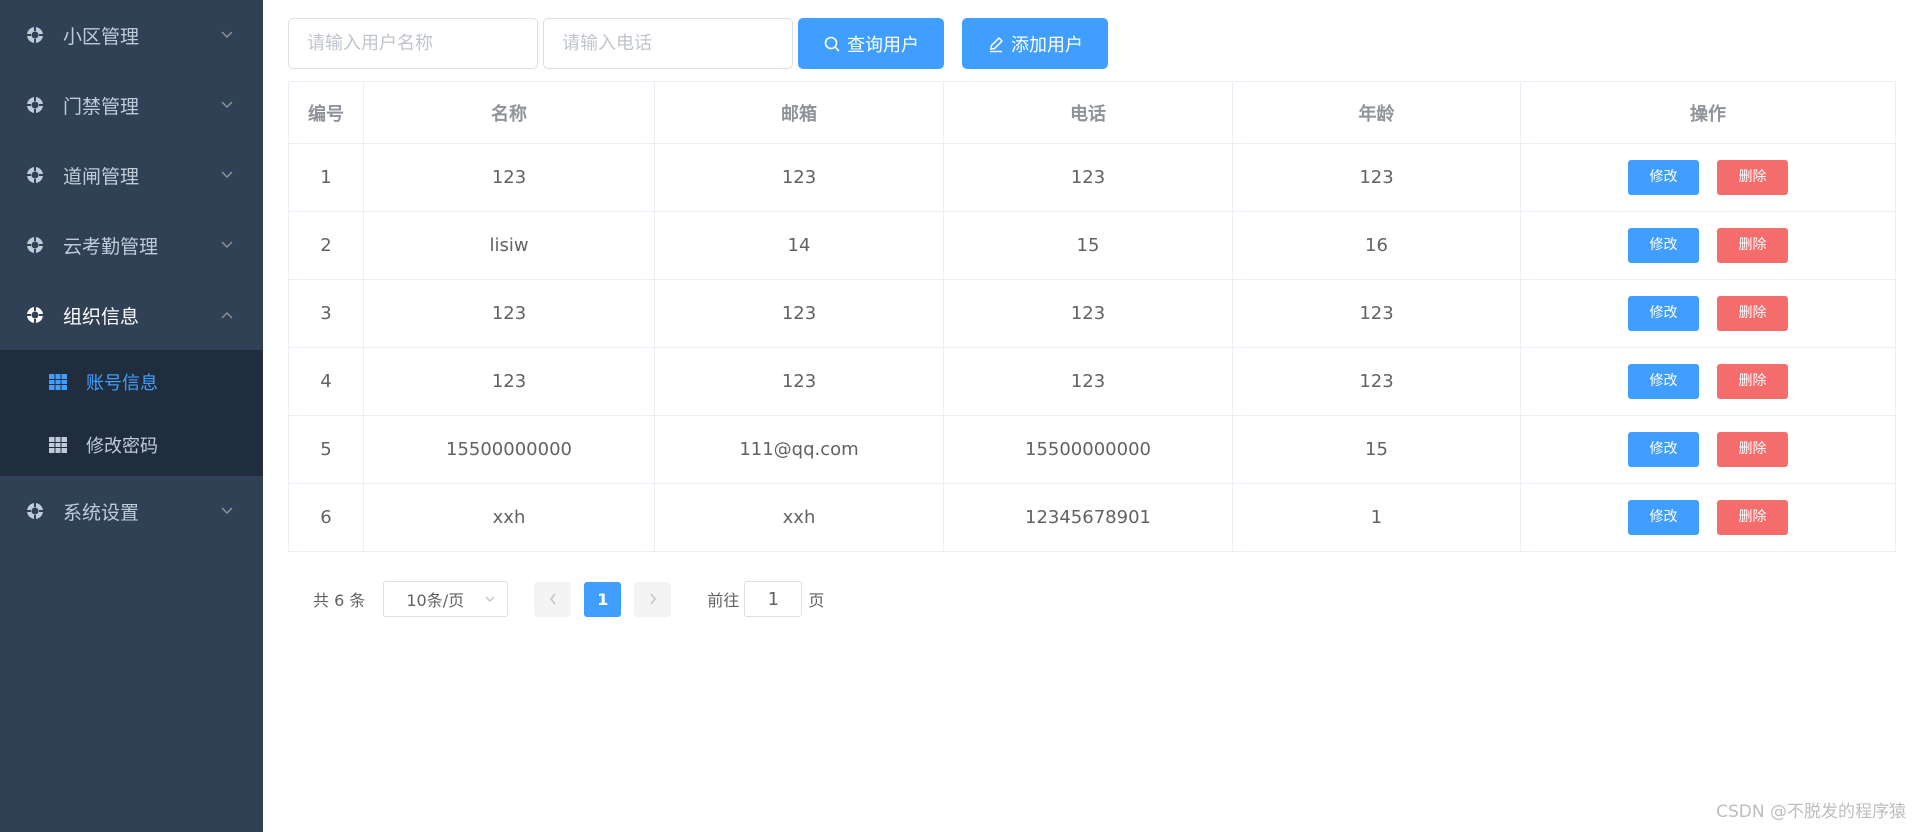  Describe the element at coordinates (101, 176) in the screenshot. I see `menu-label: 道闸管理` at that location.